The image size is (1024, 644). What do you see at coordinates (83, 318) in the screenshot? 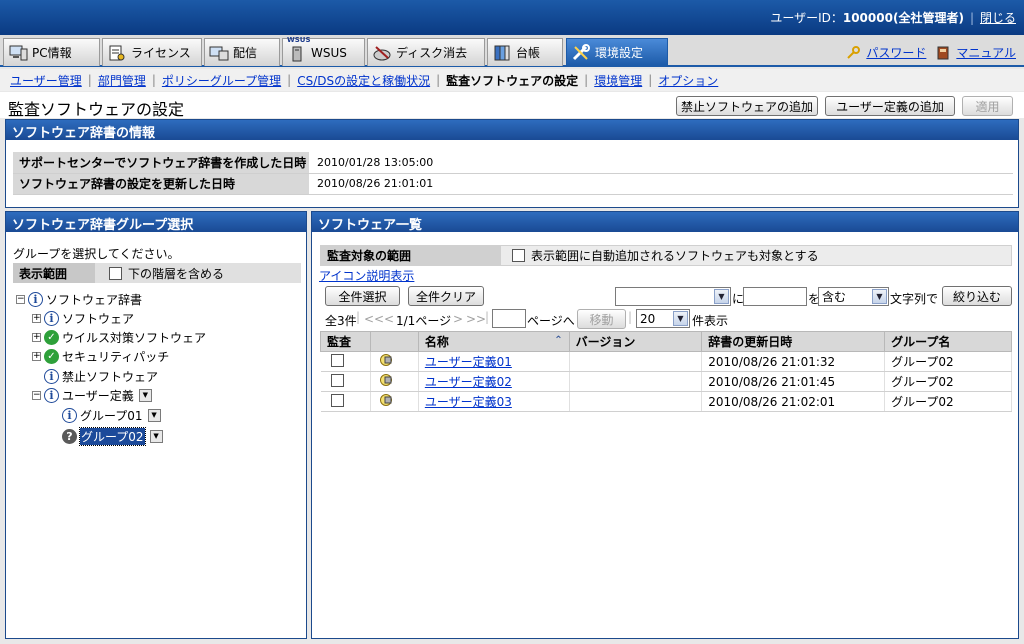
I see `tree-node-software: + i ソフトウェア` at bounding box center [83, 318].